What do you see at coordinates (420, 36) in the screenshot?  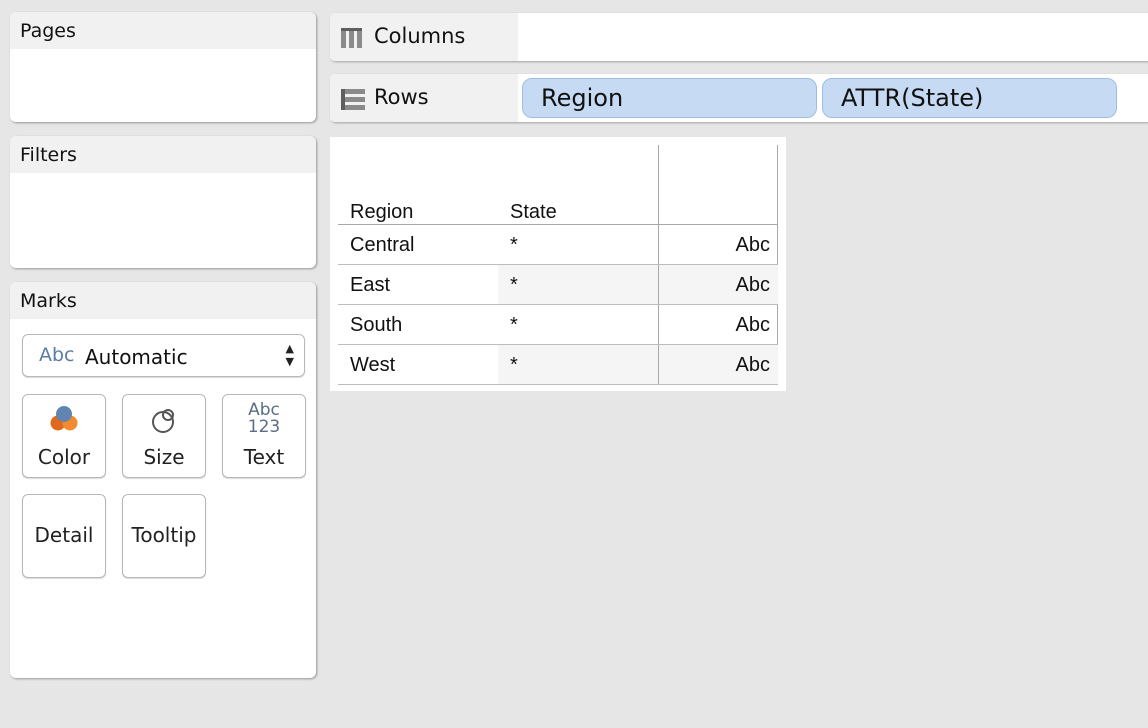 I see `columns-label: Columns` at bounding box center [420, 36].